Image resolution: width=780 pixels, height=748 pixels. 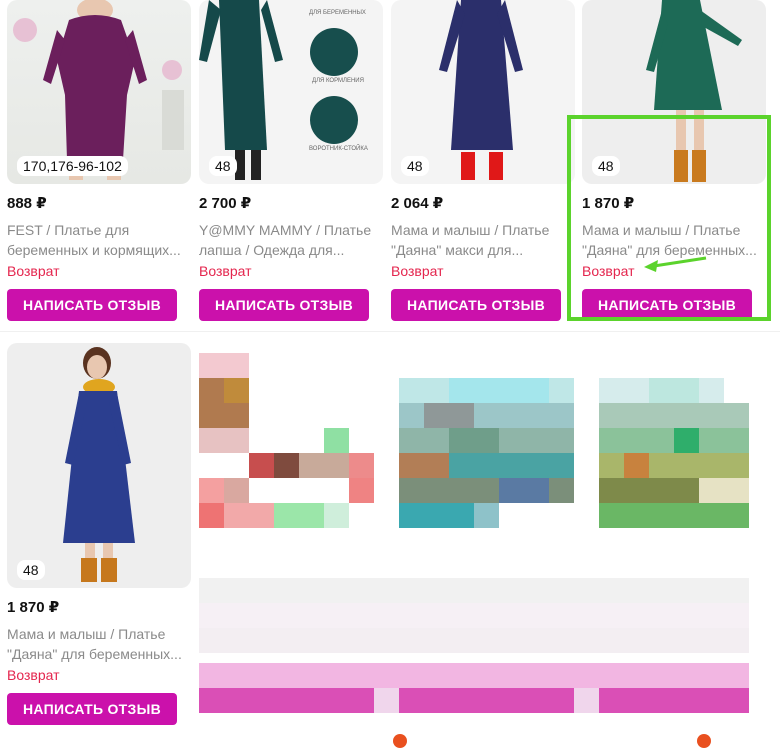 What do you see at coordinates (72, 166) in the screenshot?
I see `size-badge: 170,176-96-102` at bounding box center [72, 166].